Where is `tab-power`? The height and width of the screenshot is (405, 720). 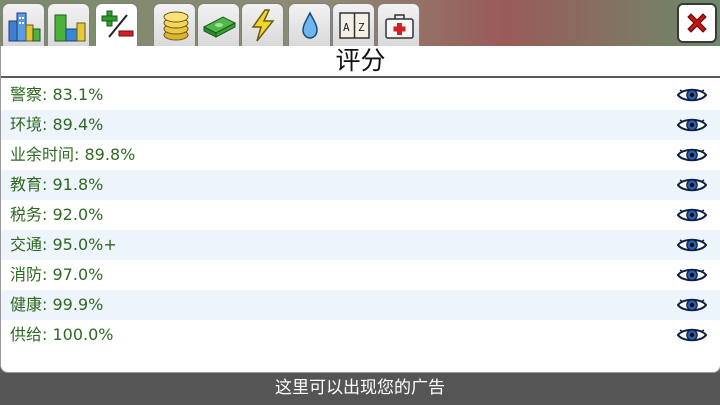
tab-power is located at coordinates (262, 24).